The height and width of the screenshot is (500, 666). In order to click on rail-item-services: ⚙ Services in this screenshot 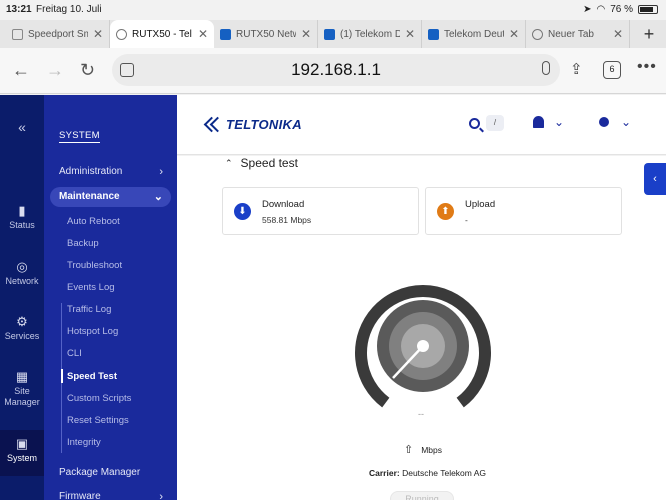, I will do `click(22, 337)`.